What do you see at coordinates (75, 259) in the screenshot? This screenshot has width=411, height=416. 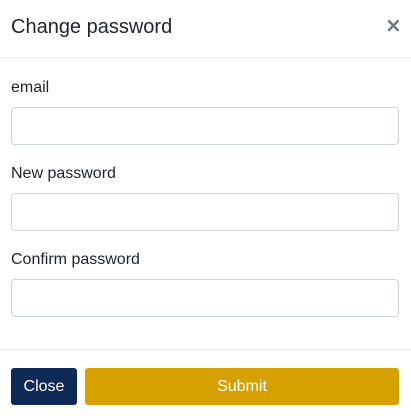 I see `confirm-password-label: Confirm password` at bounding box center [75, 259].